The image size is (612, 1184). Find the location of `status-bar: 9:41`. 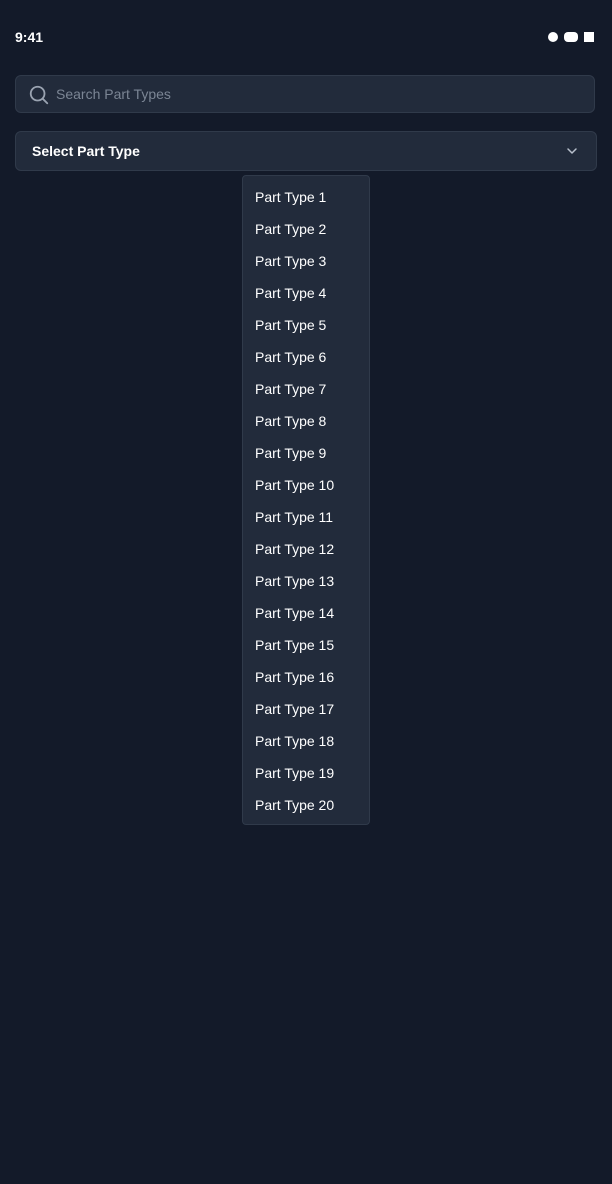

status-bar: 9:41 is located at coordinates (306, 30).